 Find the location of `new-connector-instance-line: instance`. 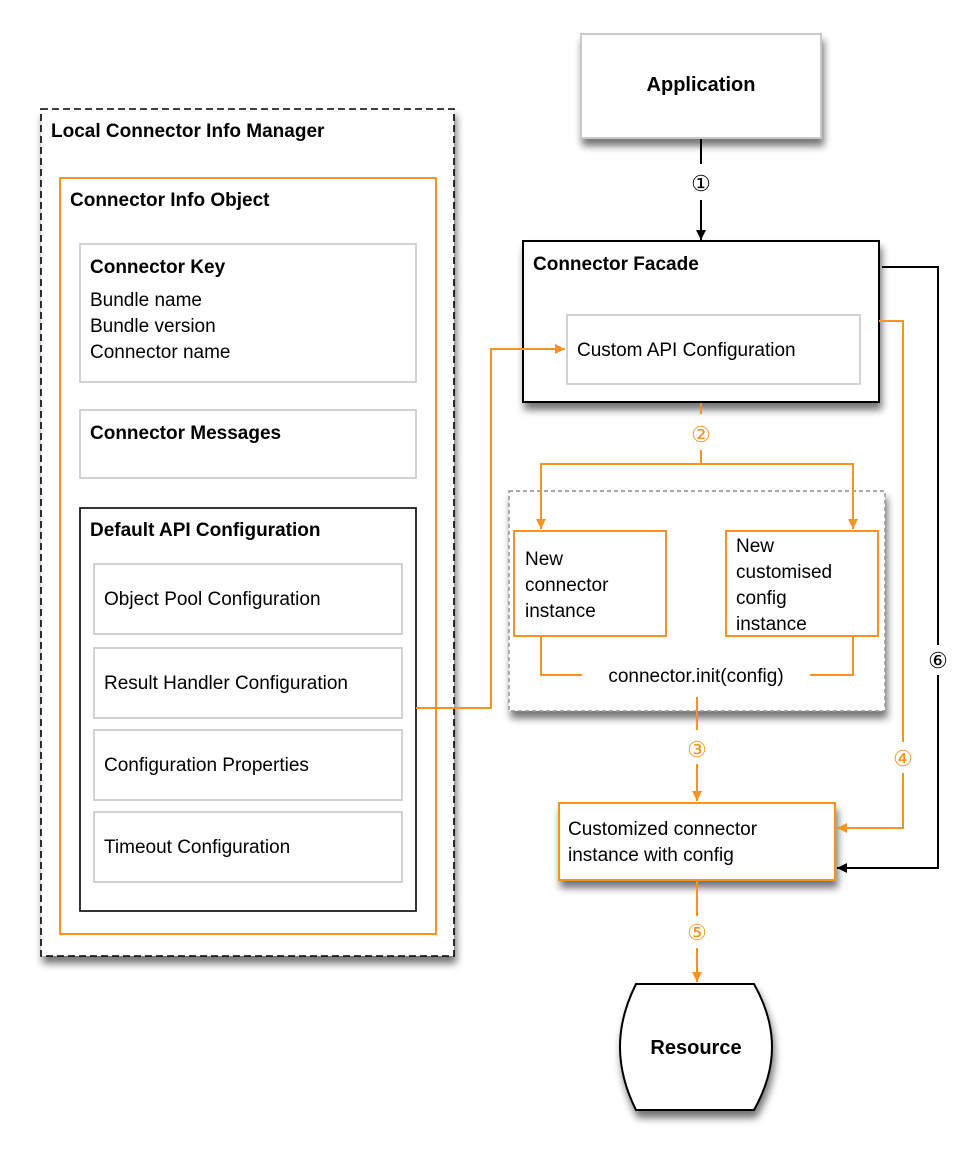

new-connector-instance-line: instance is located at coordinates (560, 611).